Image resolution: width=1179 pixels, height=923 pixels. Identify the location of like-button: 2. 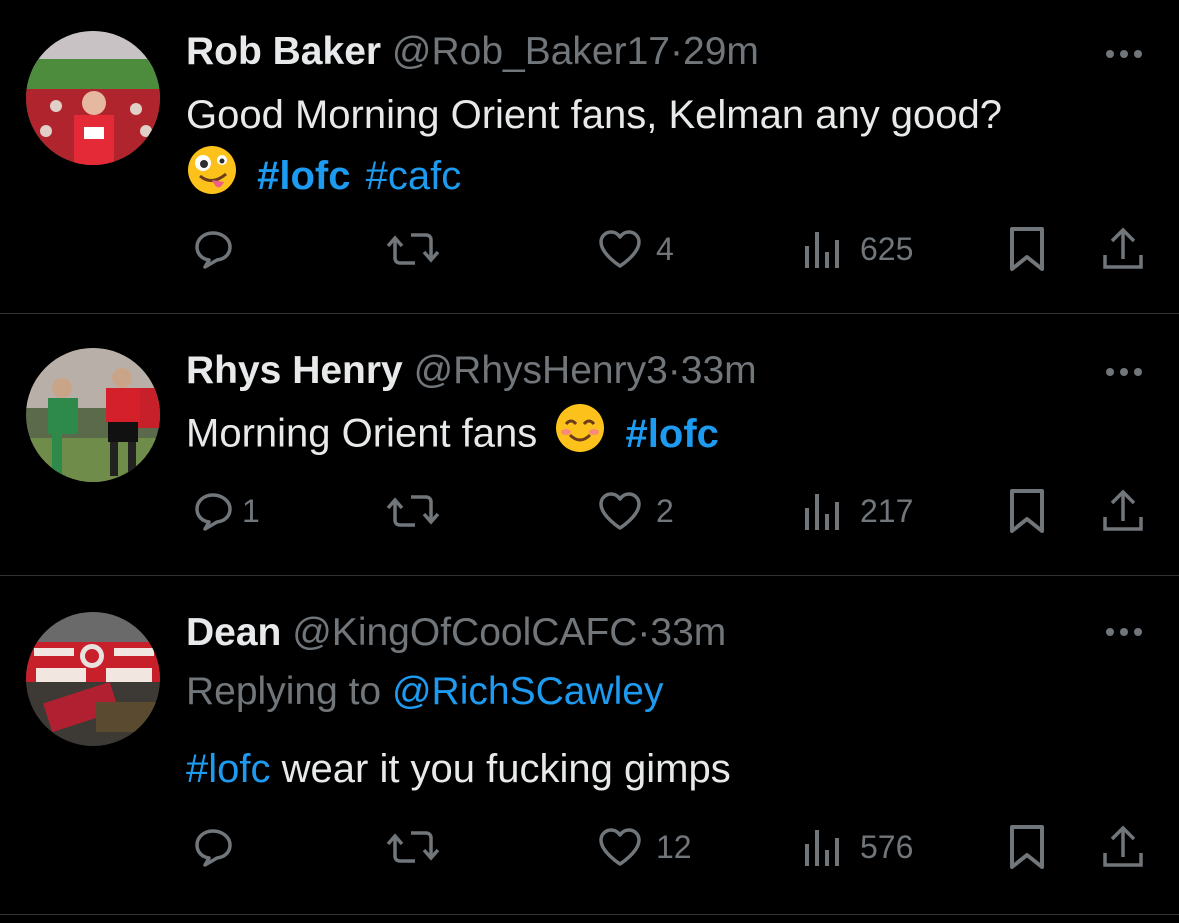
(635, 511).